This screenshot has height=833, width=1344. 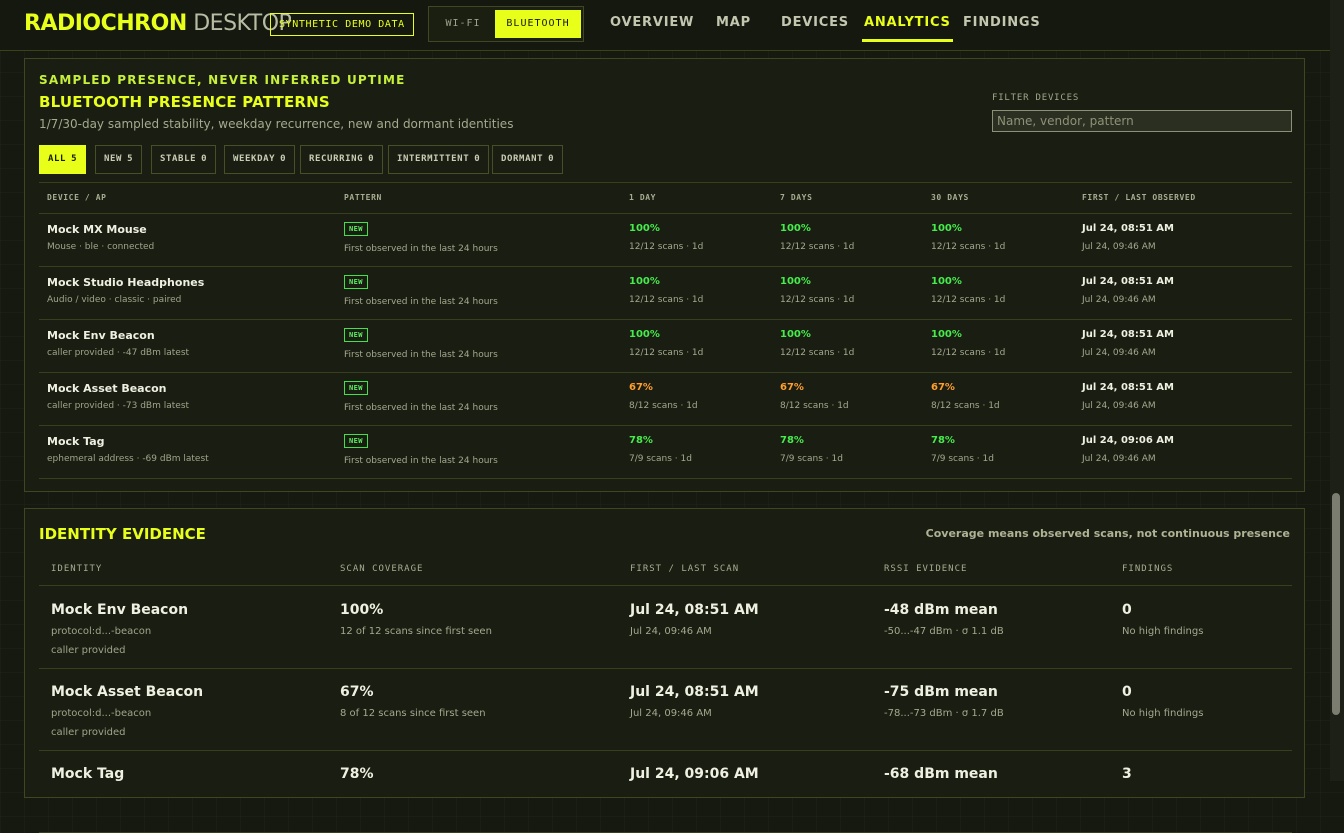 I want to click on chip-all: ALL 5, so click(x=63, y=159).